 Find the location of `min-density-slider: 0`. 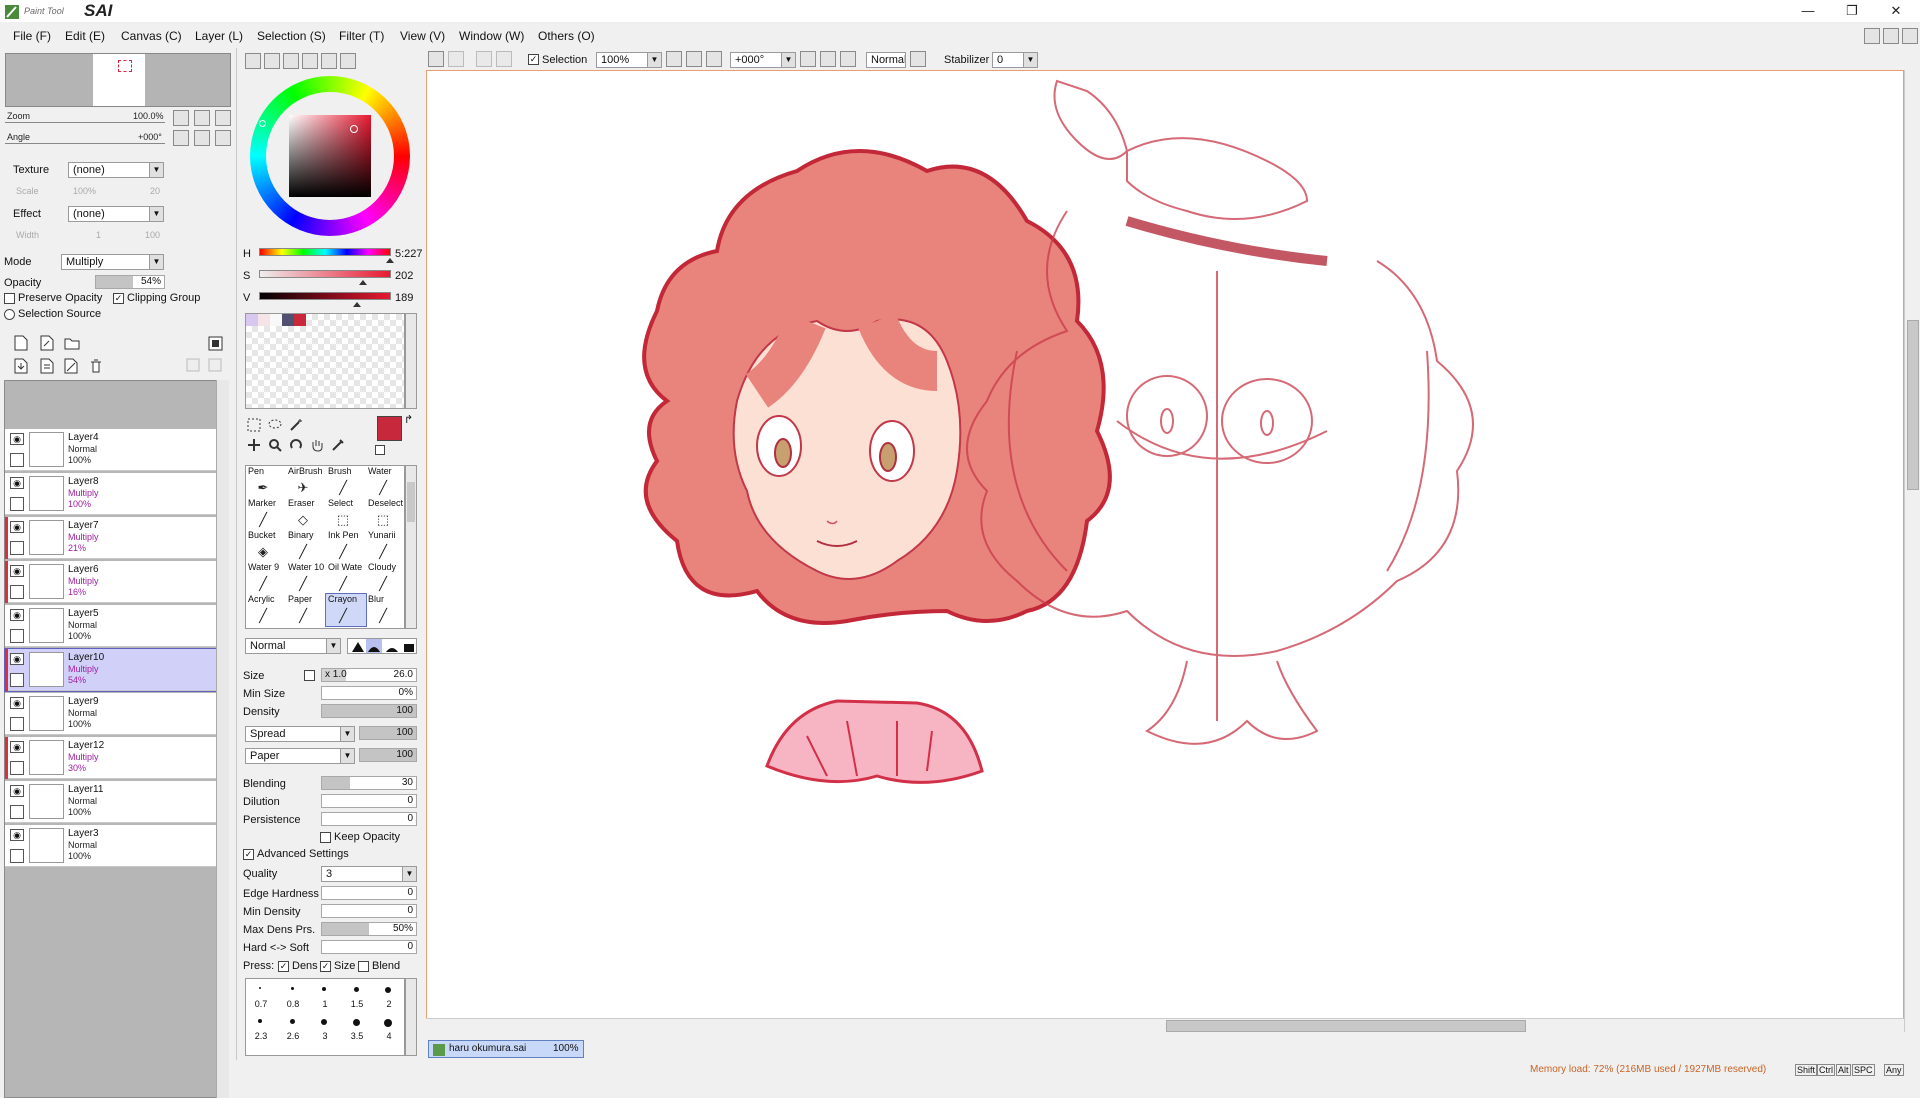

min-density-slider: 0 is located at coordinates (369, 911).